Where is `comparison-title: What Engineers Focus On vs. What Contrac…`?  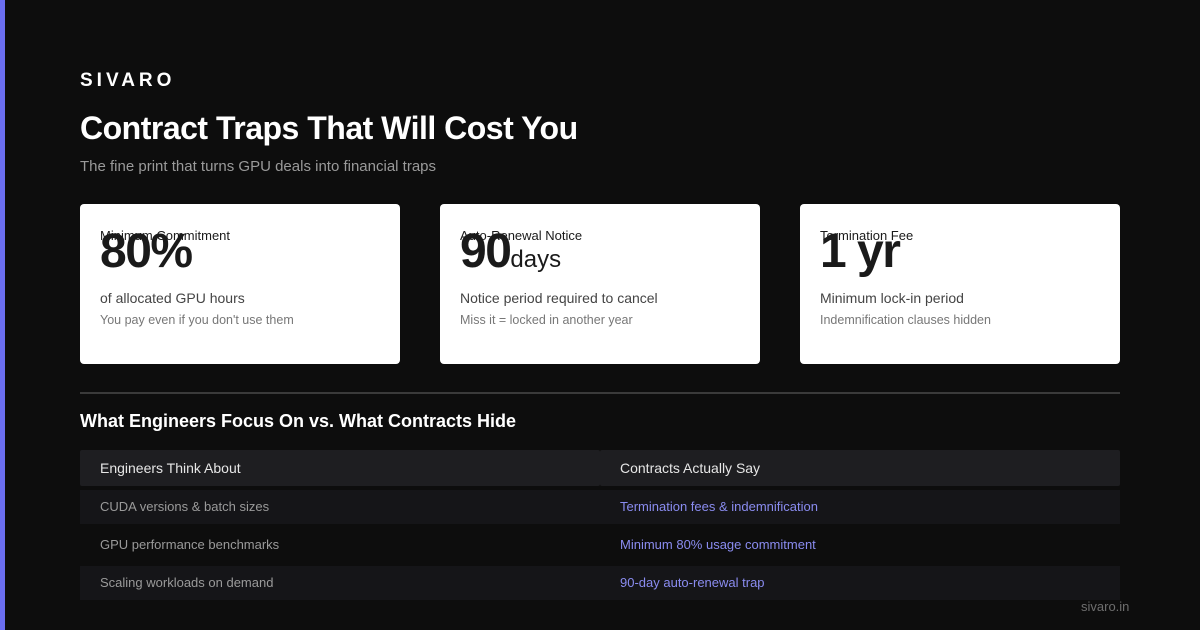 comparison-title: What Engineers Focus On vs. What Contrac… is located at coordinates (298, 421).